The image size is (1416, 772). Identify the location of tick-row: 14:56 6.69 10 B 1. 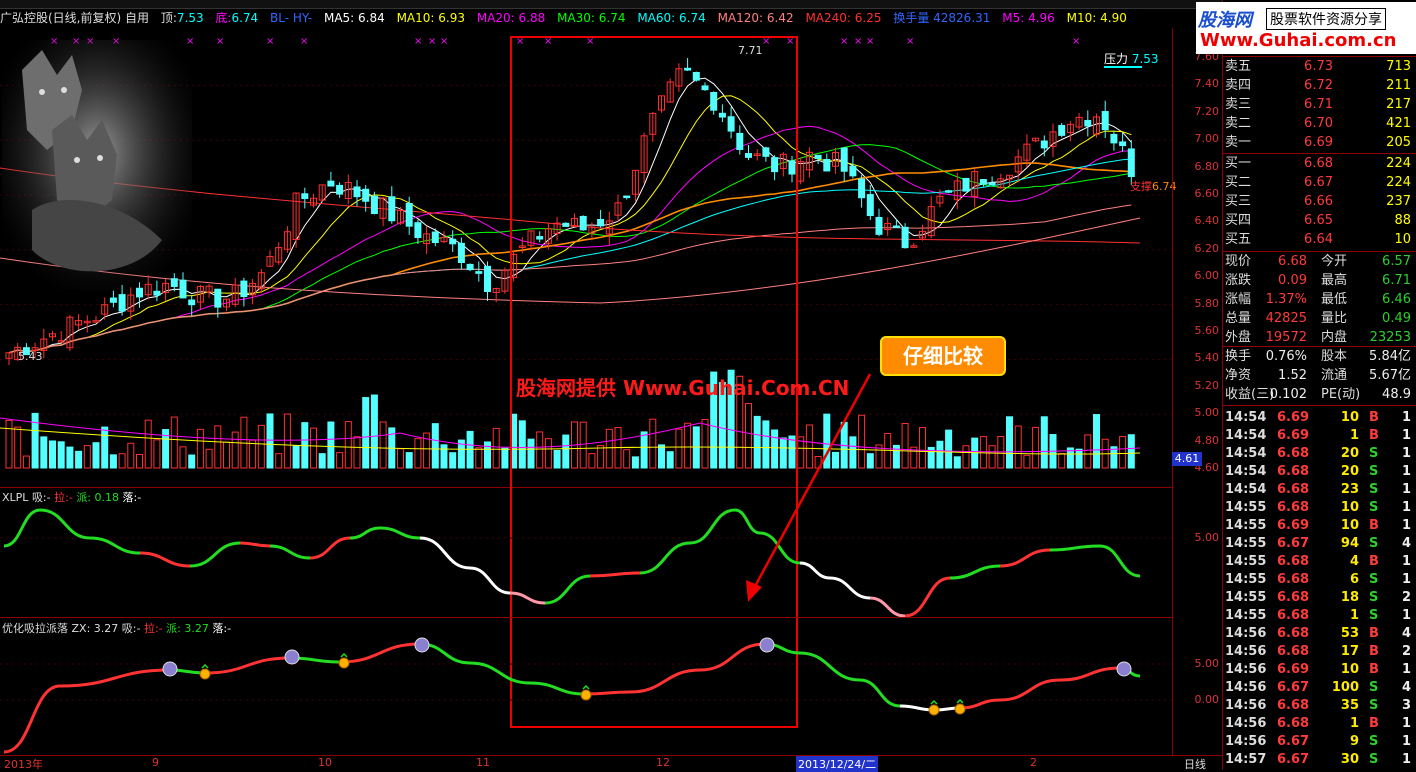
(1318, 669).